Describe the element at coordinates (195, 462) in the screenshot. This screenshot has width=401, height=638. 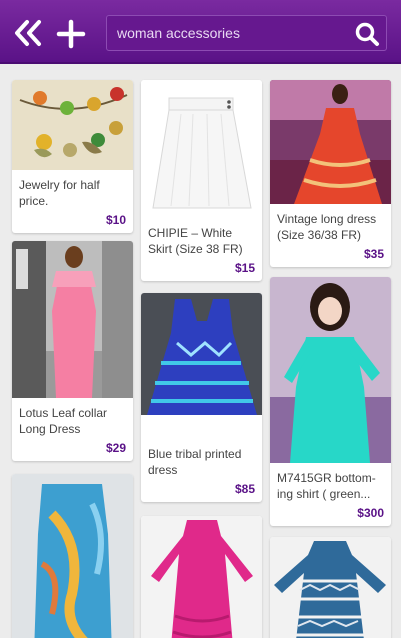
I see `product-title: Blue tribal printed dress` at that location.